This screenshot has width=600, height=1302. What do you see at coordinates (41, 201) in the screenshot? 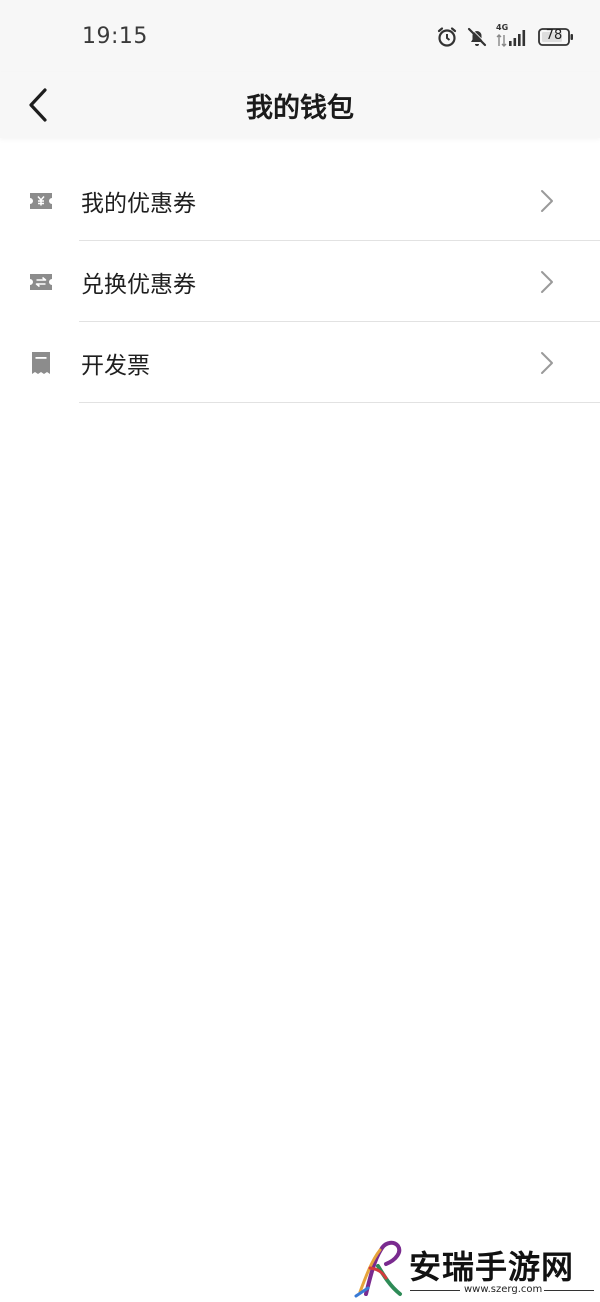
I see `coupon-yen-icon` at bounding box center [41, 201].